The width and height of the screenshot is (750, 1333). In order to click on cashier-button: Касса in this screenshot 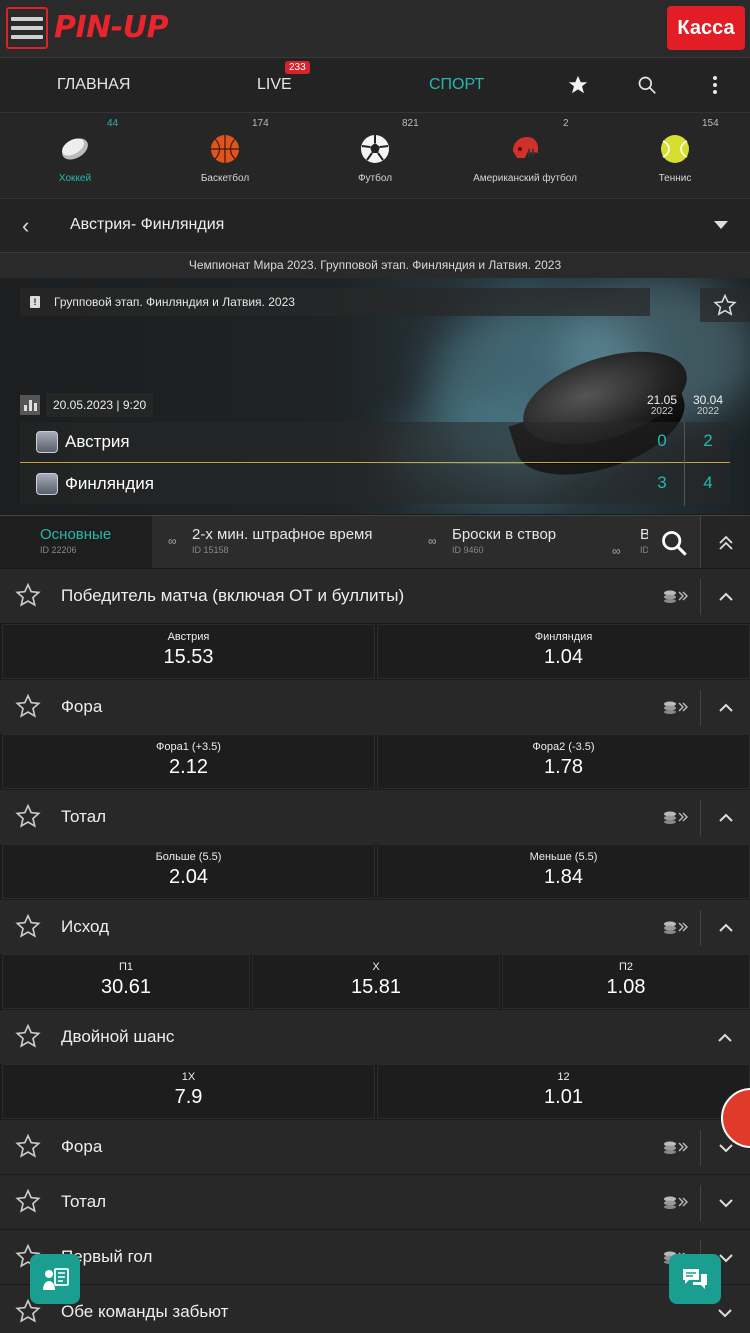, I will do `click(706, 28)`.